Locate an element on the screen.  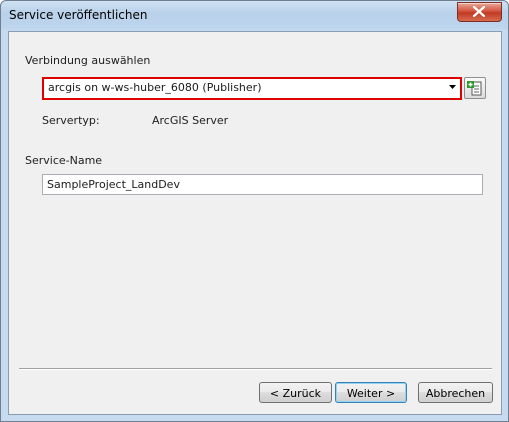
chevron-down-icon is located at coordinates (452, 87).